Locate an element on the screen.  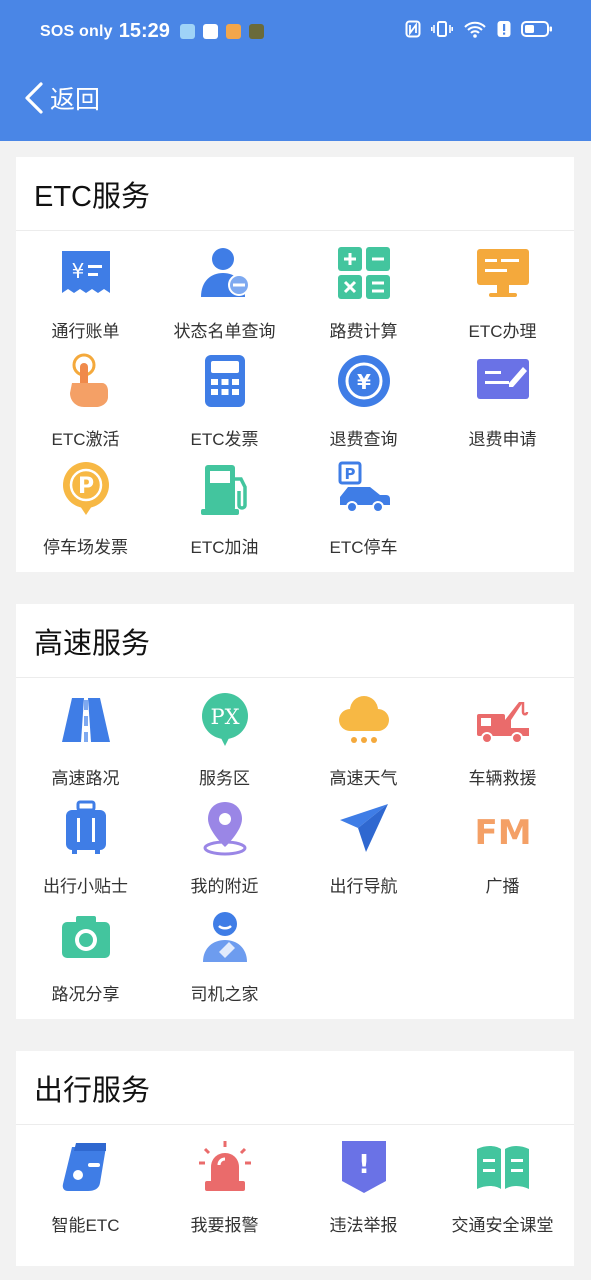
service-violation-report: ! 违法举报 is located at coordinates (363, 1180).